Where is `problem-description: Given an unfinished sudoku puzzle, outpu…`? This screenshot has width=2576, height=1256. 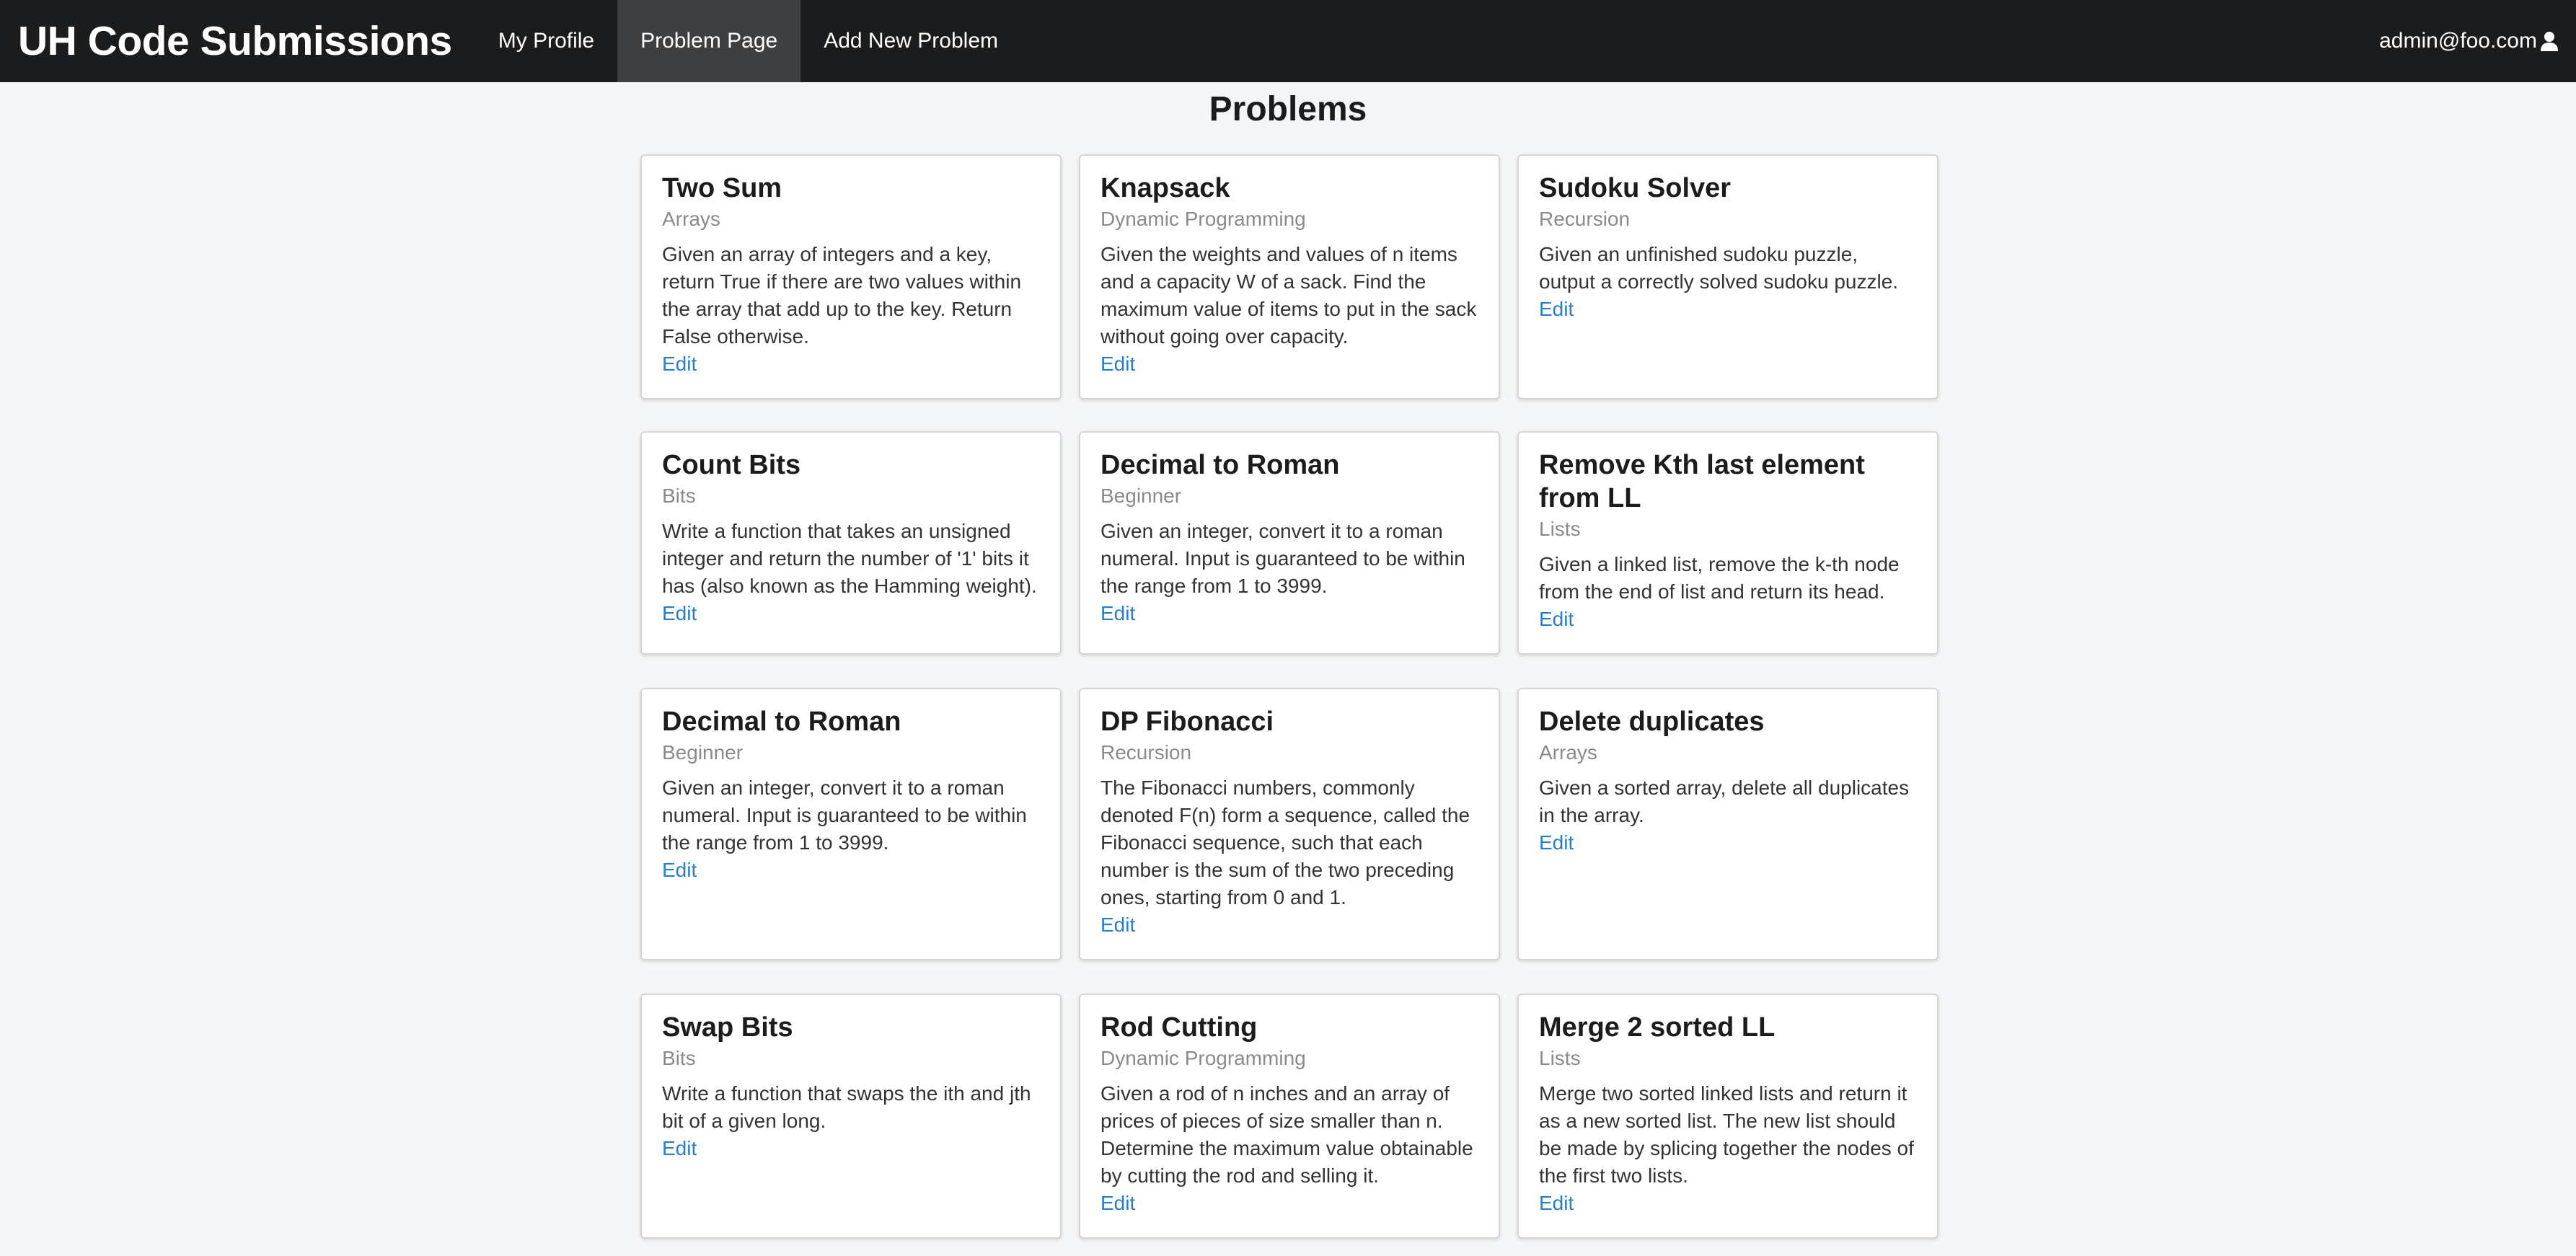 problem-description: Given an unfinished sudoku puzzle, outpu… is located at coordinates (1719, 268).